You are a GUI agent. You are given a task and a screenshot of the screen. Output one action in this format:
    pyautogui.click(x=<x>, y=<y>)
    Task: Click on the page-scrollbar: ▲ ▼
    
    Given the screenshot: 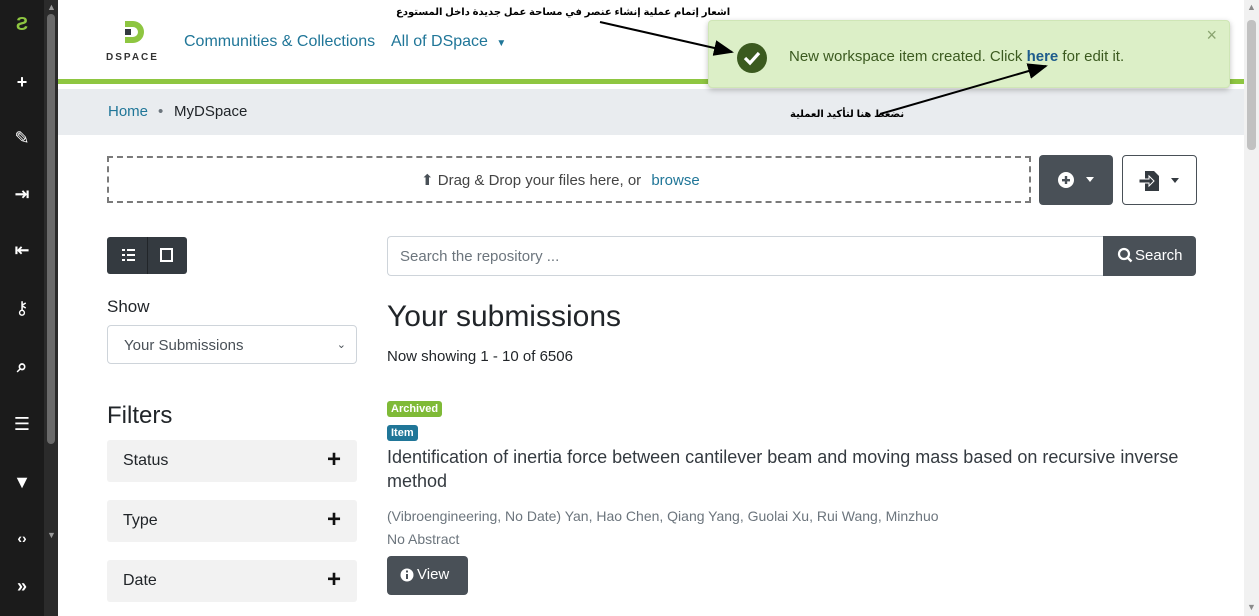 What is the action you would take?
    pyautogui.click(x=1251, y=308)
    